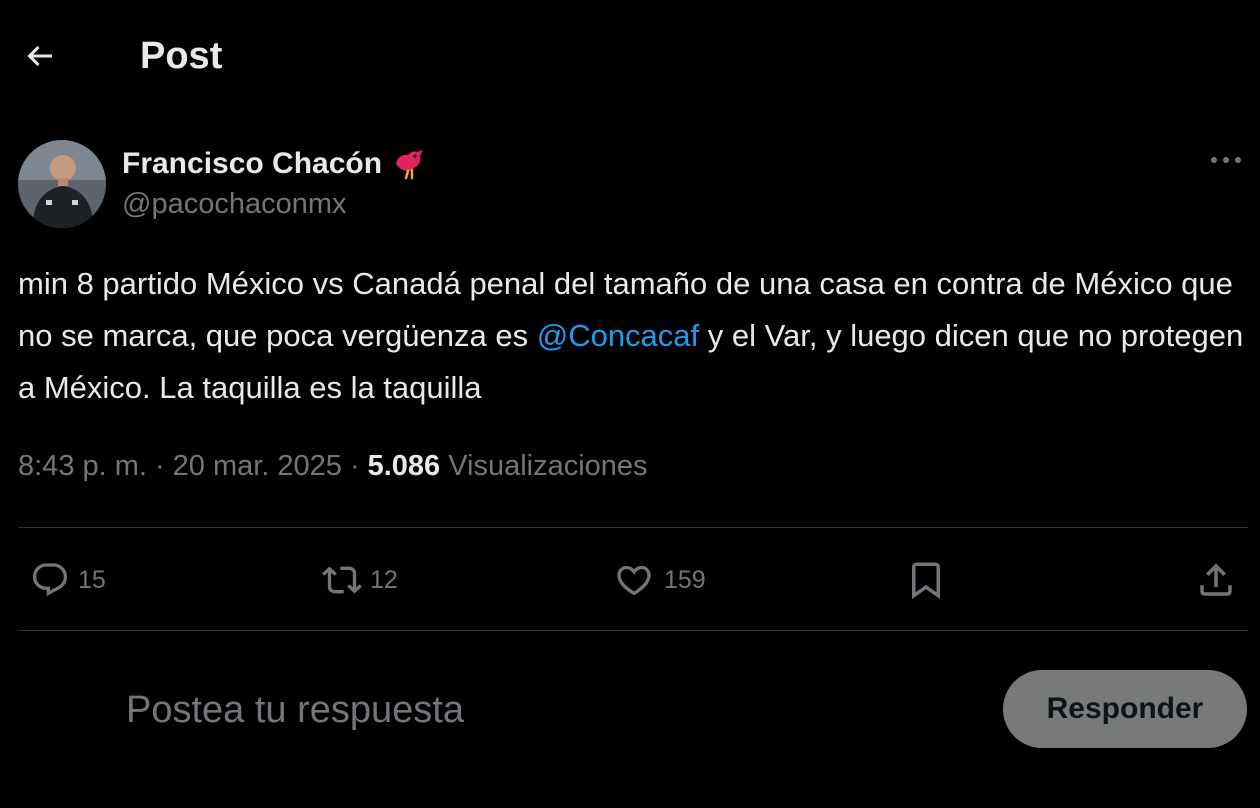 The height and width of the screenshot is (808, 1260). What do you see at coordinates (50, 580) in the screenshot?
I see `reply-icon` at bounding box center [50, 580].